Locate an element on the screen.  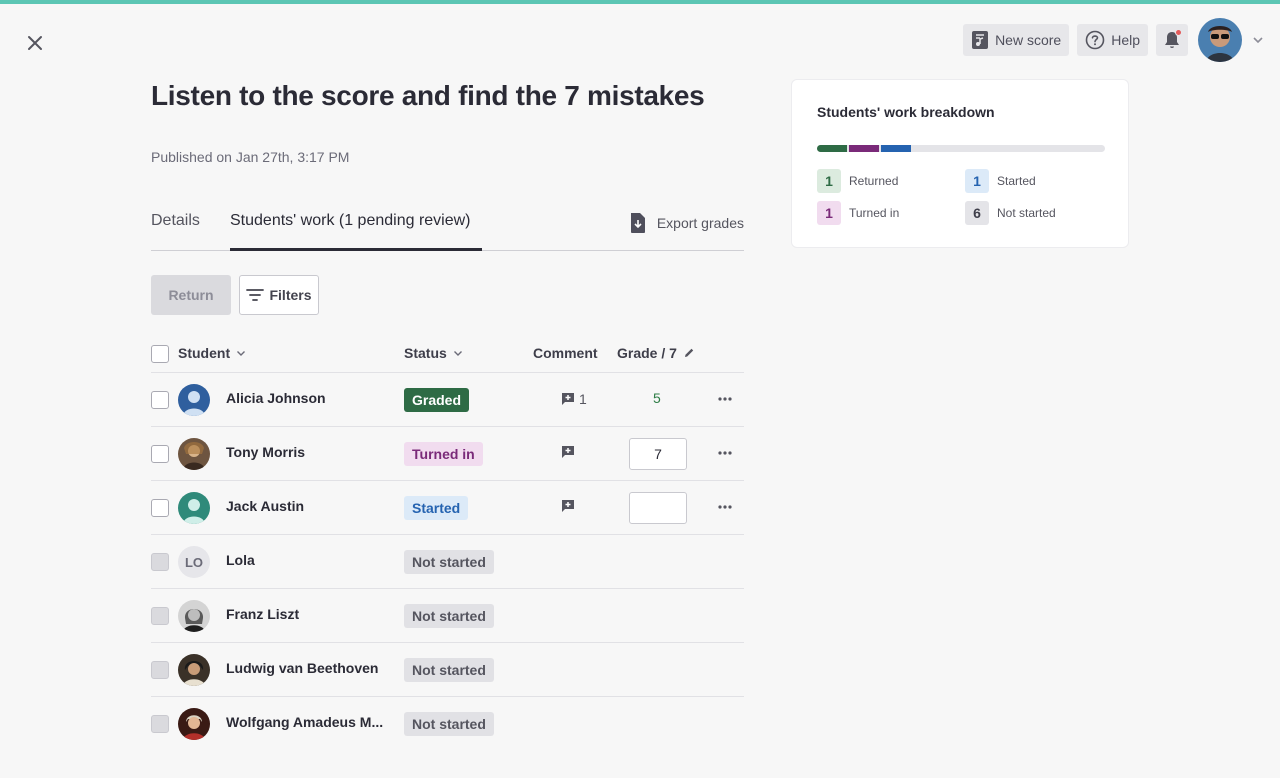
top-bar: New score Help is located at coordinates (1113, 40).